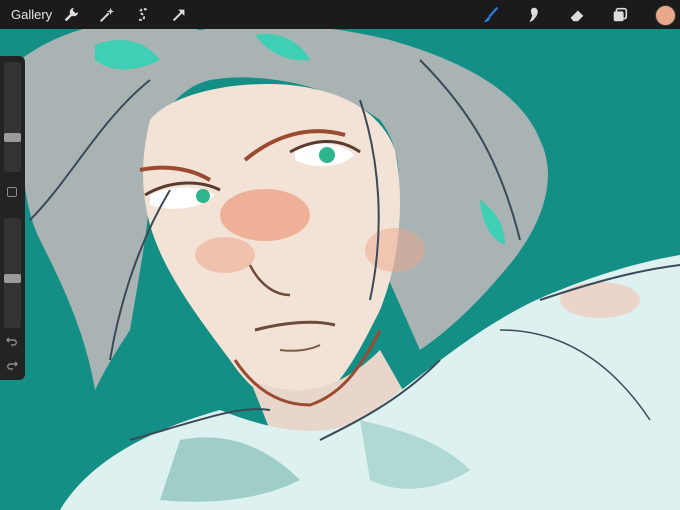 This screenshot has height=510, width=680. Describe the element at coordinates (620, 15) in the screenshot. I see `layers-icon` at that location.